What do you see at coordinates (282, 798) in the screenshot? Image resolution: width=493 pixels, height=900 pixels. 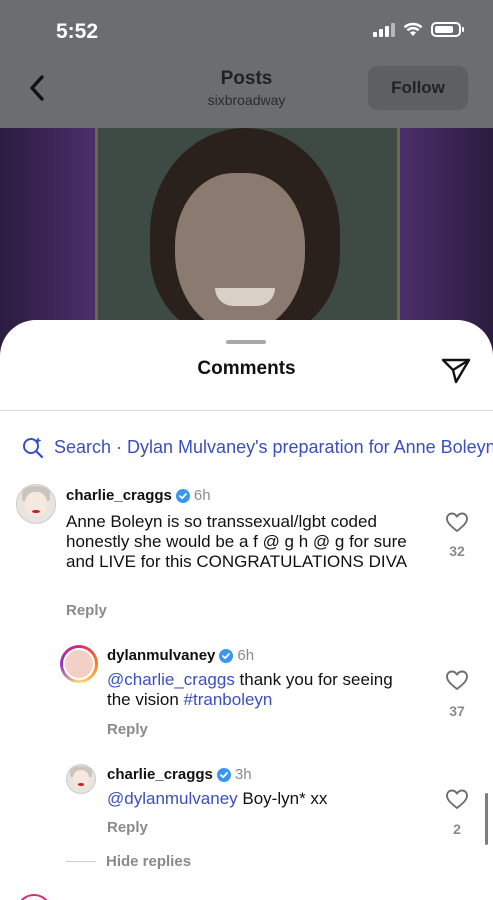 I see `comment-text-body: Boy-lyn* xx` at bounding box center [282, 798].